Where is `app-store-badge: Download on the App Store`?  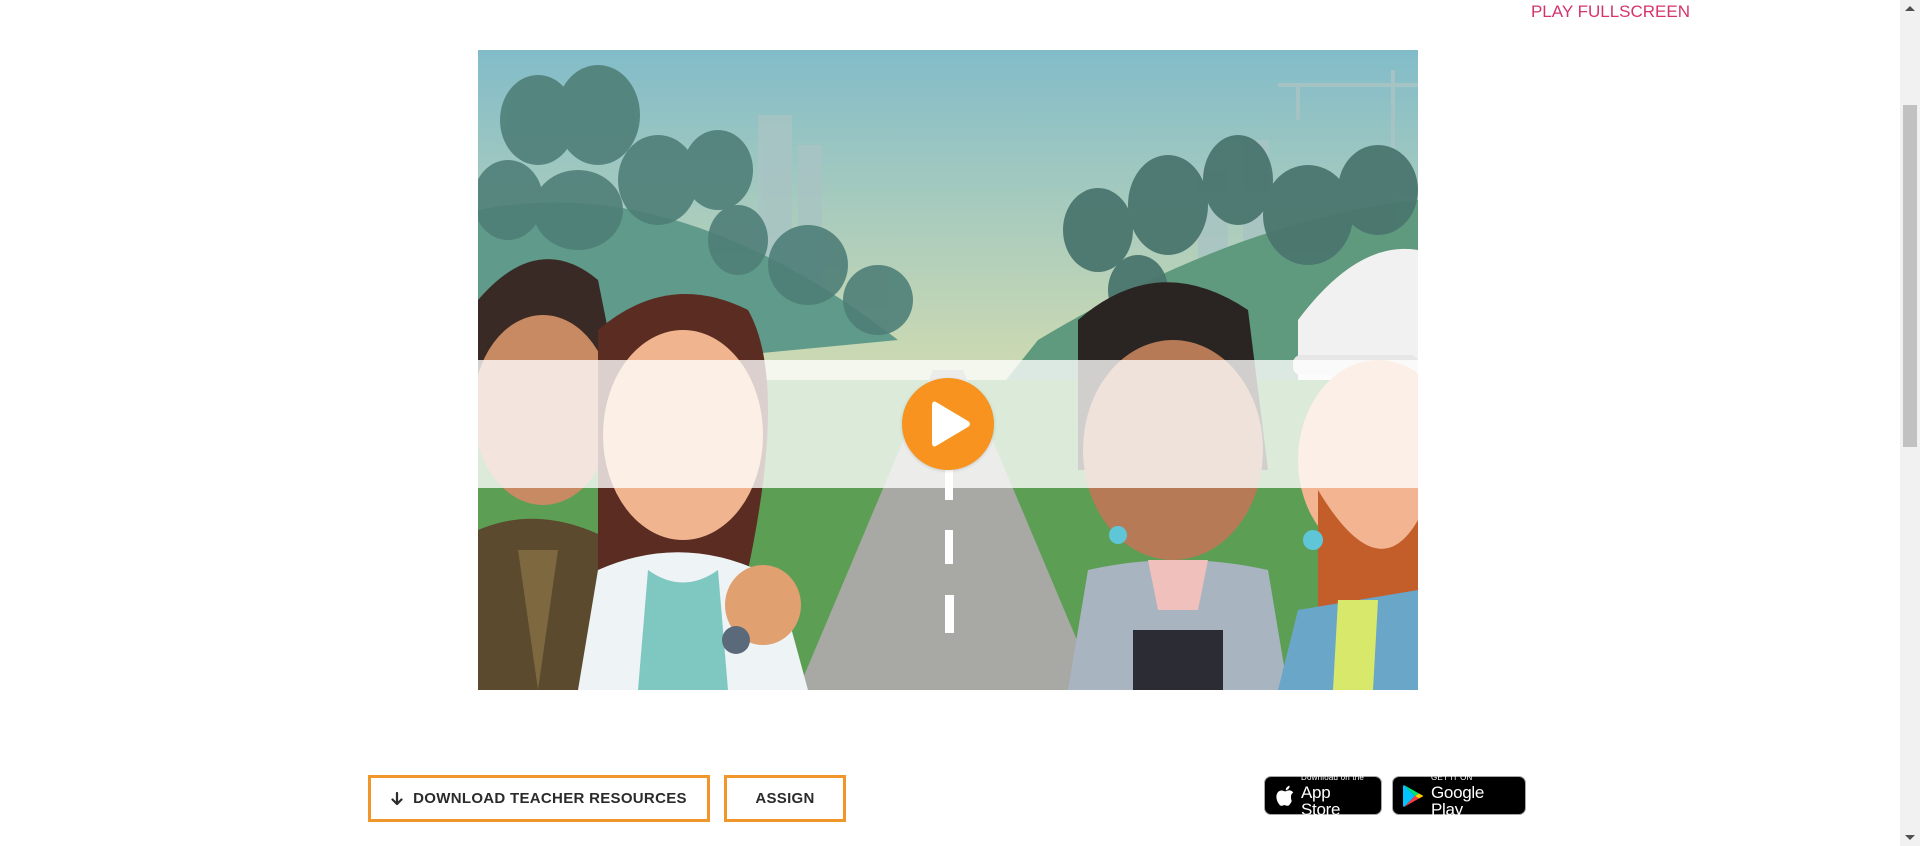 app-store-badge: Download on the App Store is located at coordinates (1323, 795).